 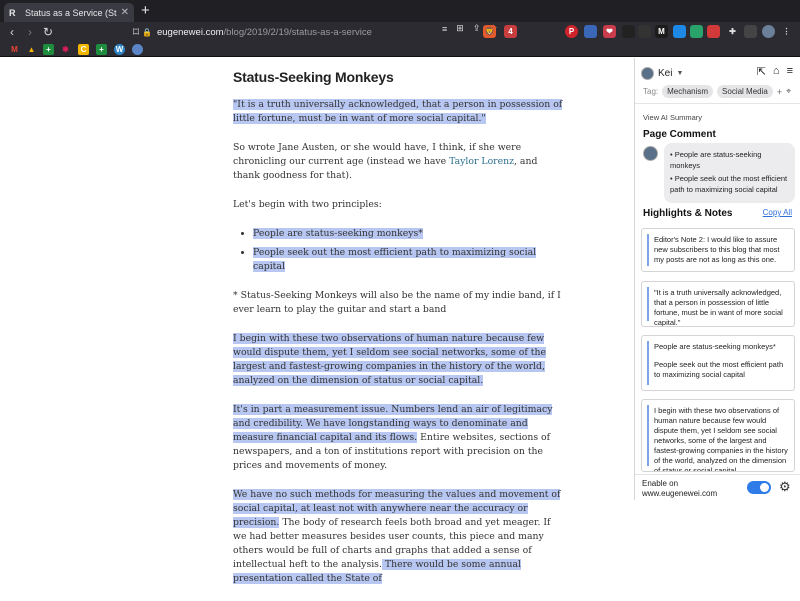 I want to click on tab-title: Status as a Service (StaaS) — E, so click(x=71, y=12).